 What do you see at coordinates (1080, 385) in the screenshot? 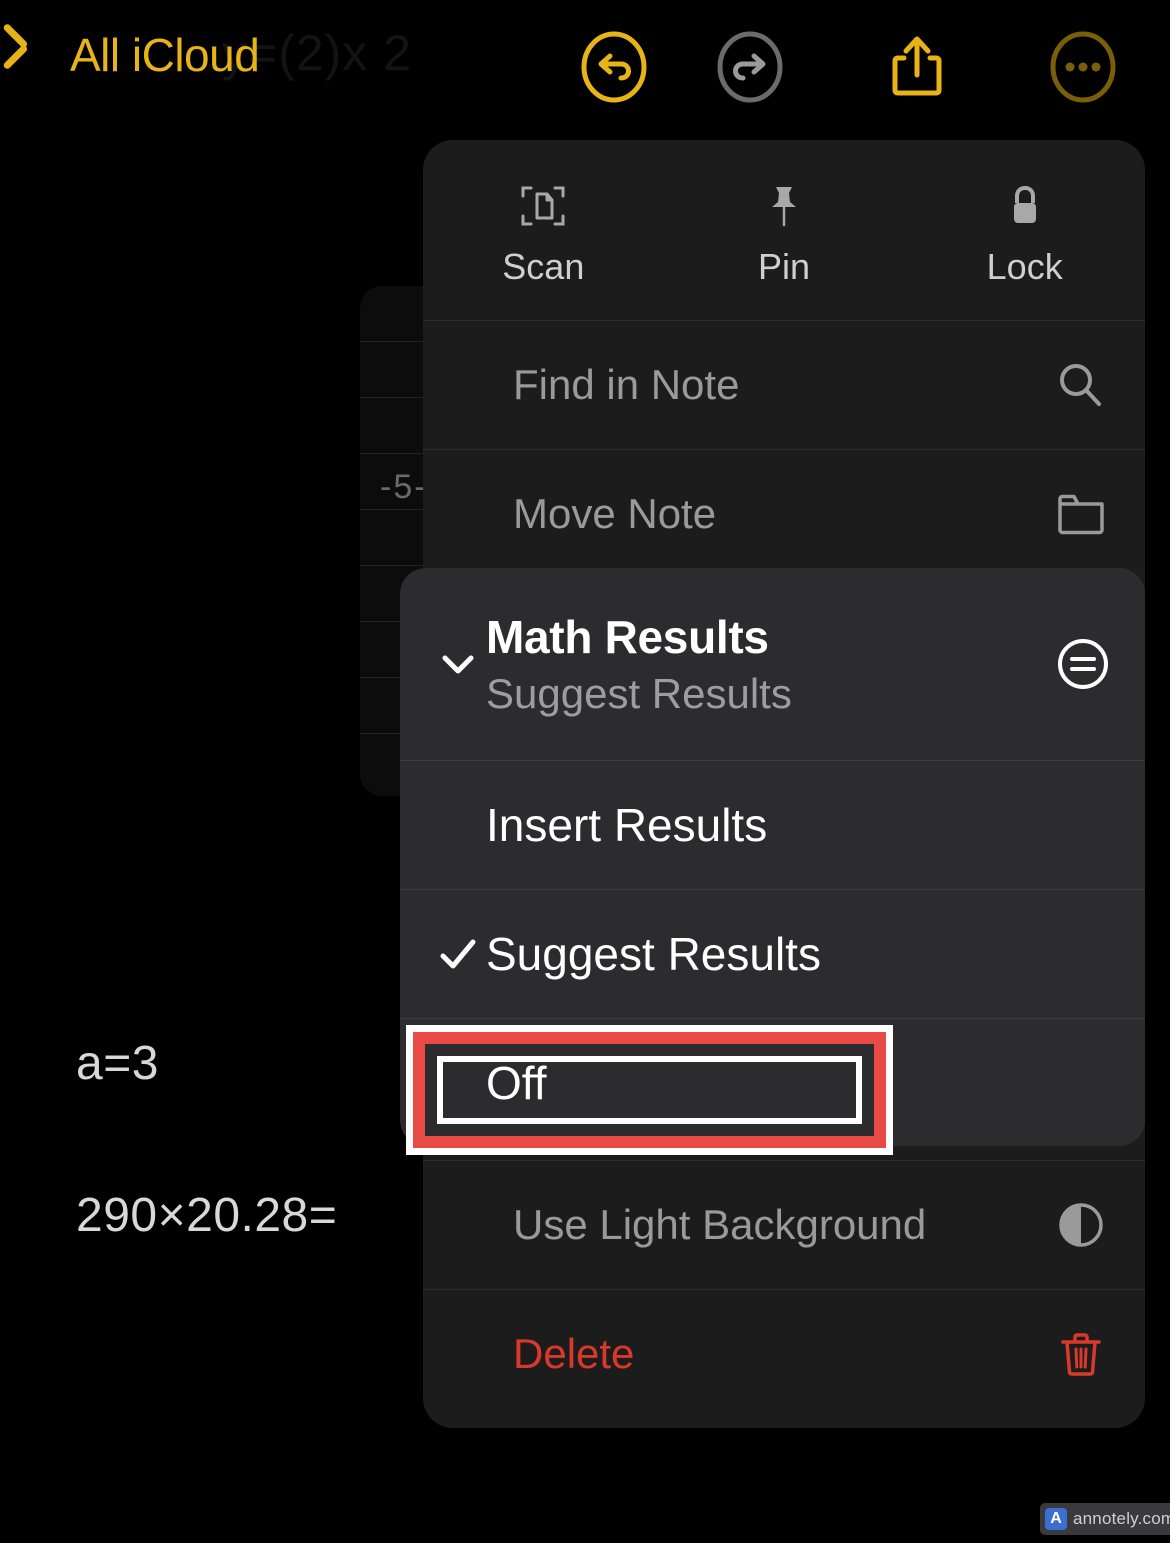
I see `search-icon` at bounding box center [1080, 385].